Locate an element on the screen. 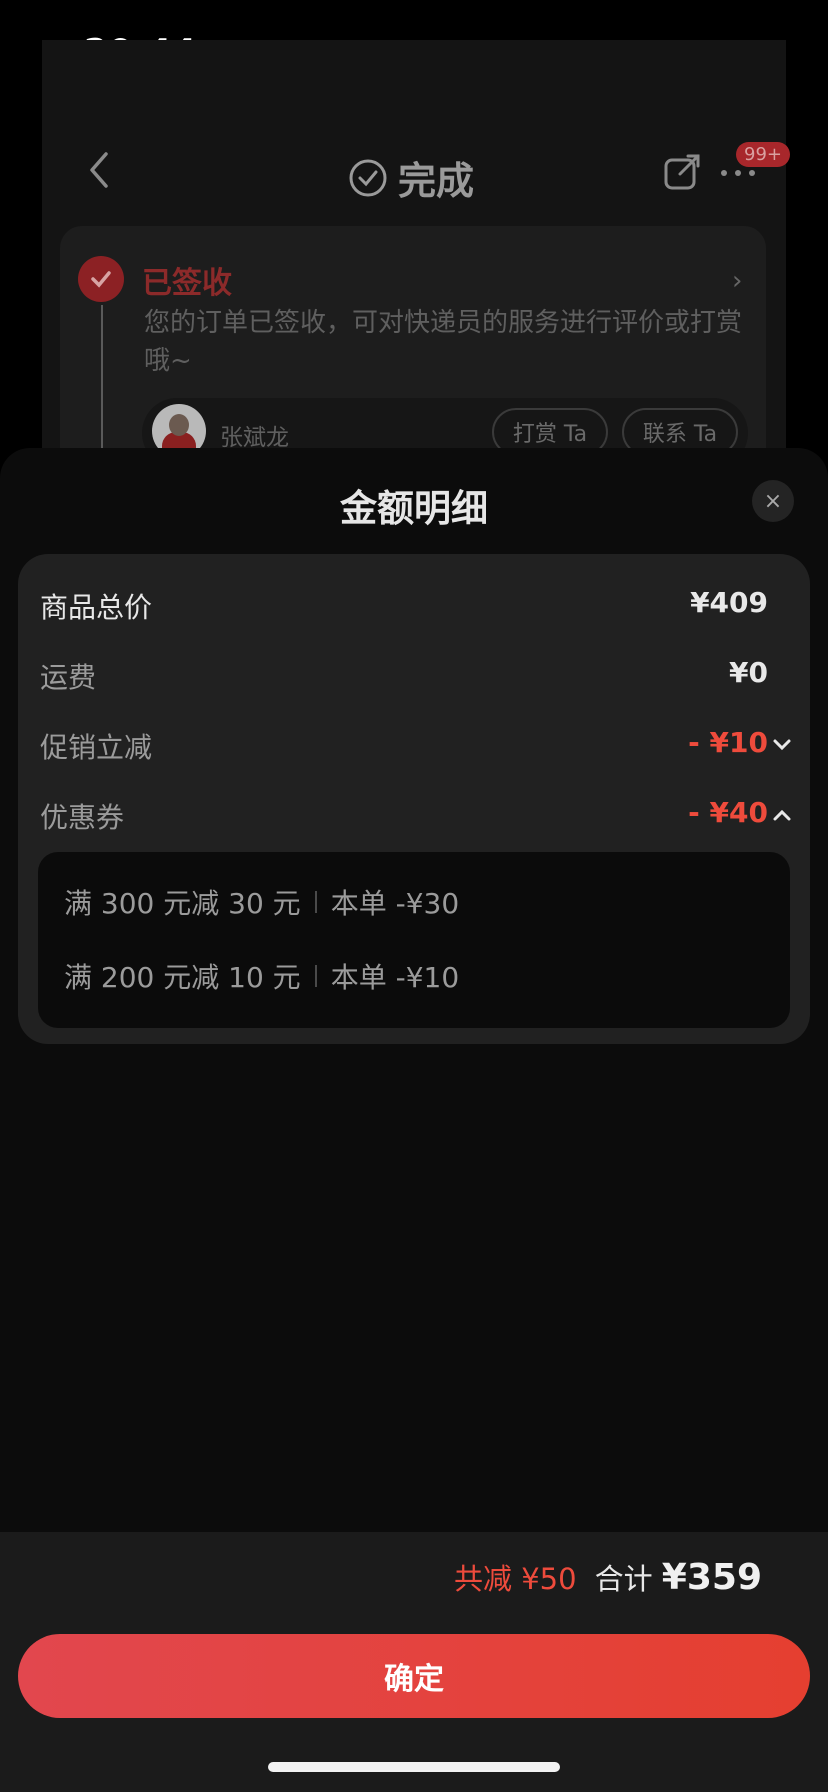 This screenshot has width=828, height=1792. coupon-item: 满 300 元减 30 元 本单 -¥30 is located at coordinates (261, 902).